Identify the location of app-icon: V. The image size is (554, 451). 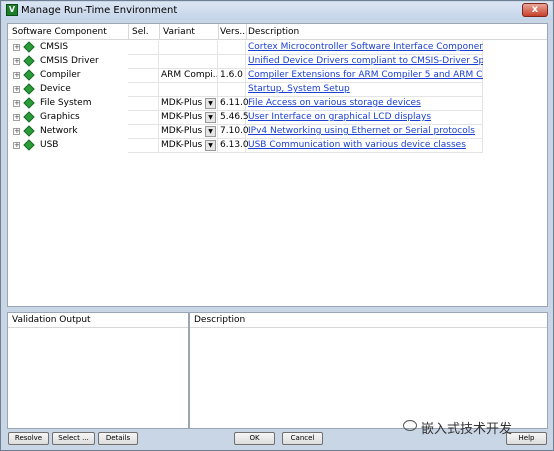
(12, 10).